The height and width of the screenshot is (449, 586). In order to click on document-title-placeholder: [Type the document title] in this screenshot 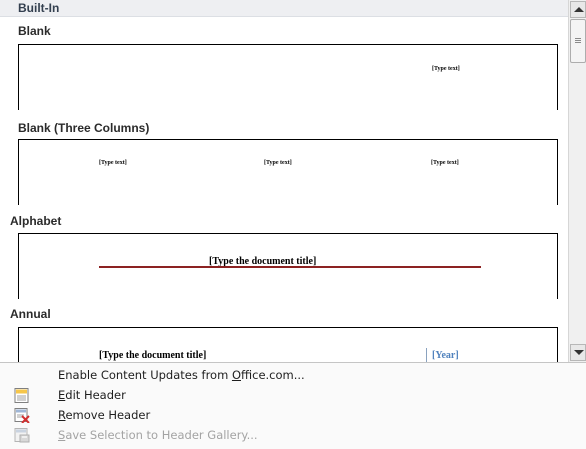, I will do `click(153, 355)`.